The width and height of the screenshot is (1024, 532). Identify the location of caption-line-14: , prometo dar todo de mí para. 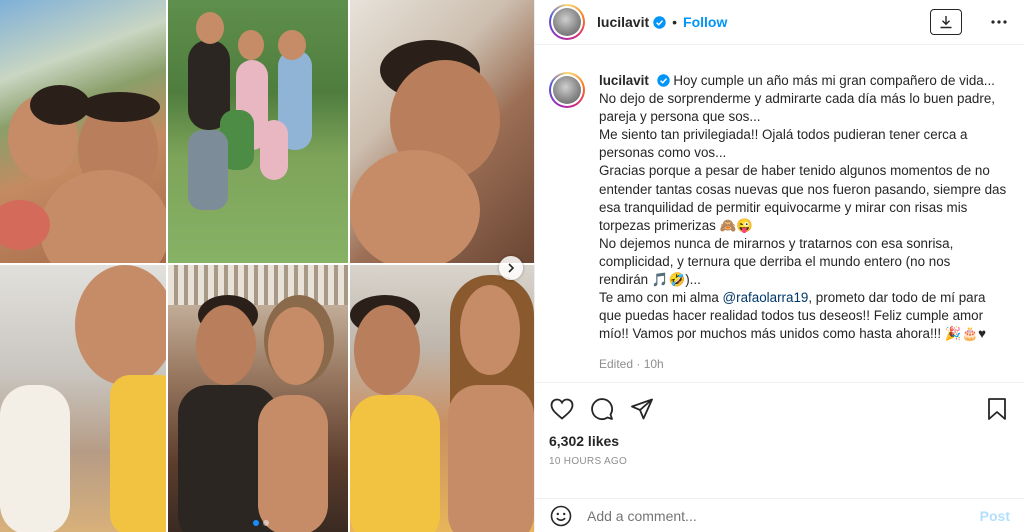
(897, 298).